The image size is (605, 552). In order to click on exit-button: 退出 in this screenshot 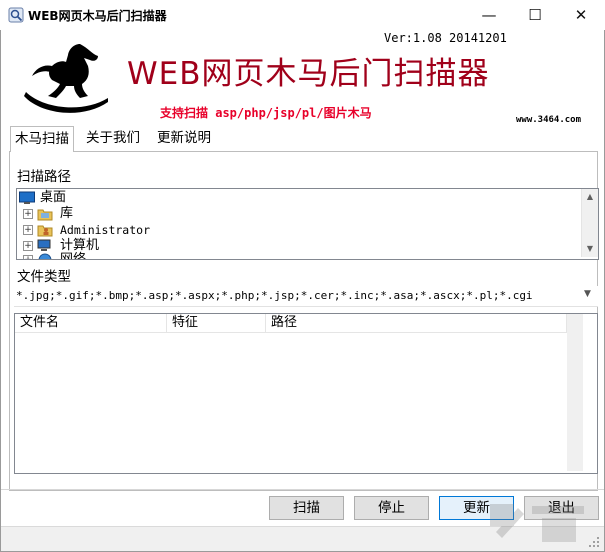, I will do `click(561, 508)`.